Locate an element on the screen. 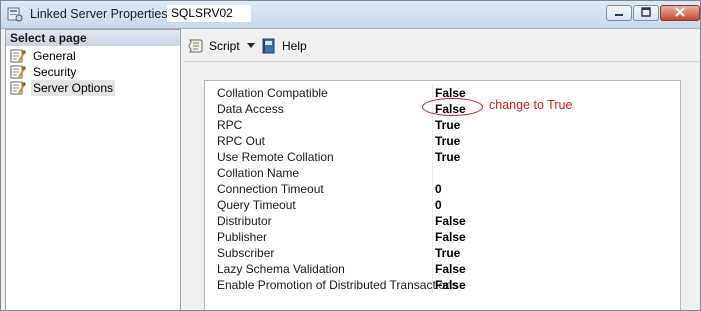 The width and height of the screenshot is (701, 311). property-row-rpc-out: RPC Out True is located at coordinates (442, 141).